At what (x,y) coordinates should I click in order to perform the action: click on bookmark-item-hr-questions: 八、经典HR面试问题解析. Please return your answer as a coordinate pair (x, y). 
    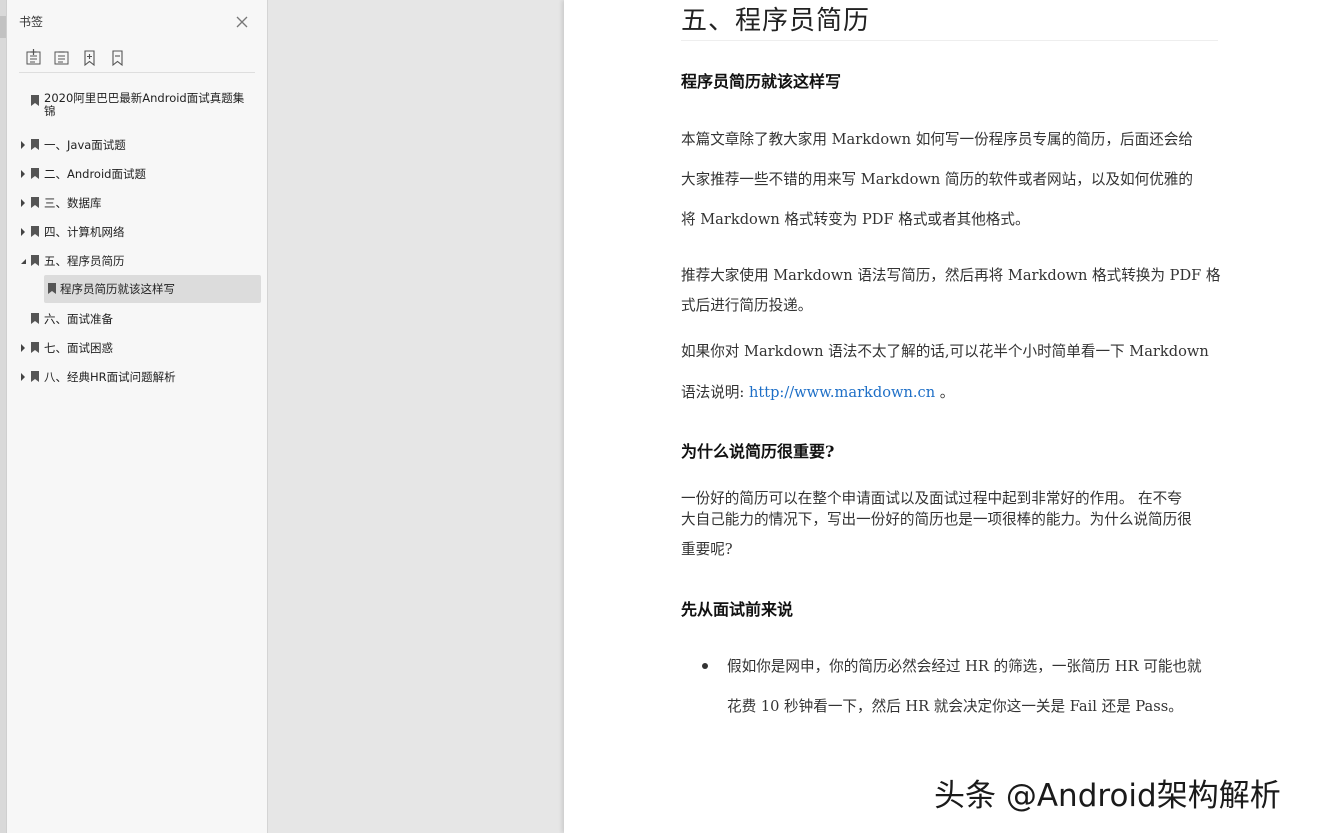
    Looking at the image, I should click on (137, 377).